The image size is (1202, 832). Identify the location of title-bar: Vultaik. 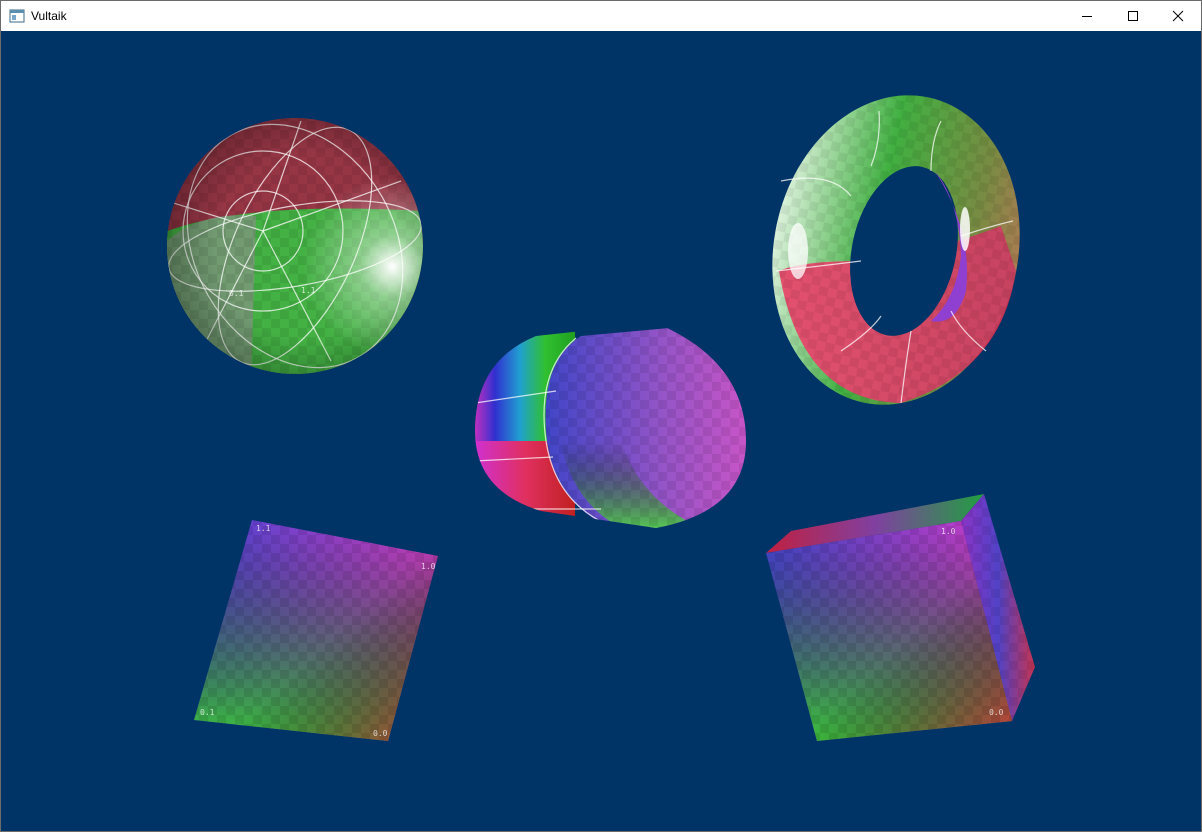
(601, 16).